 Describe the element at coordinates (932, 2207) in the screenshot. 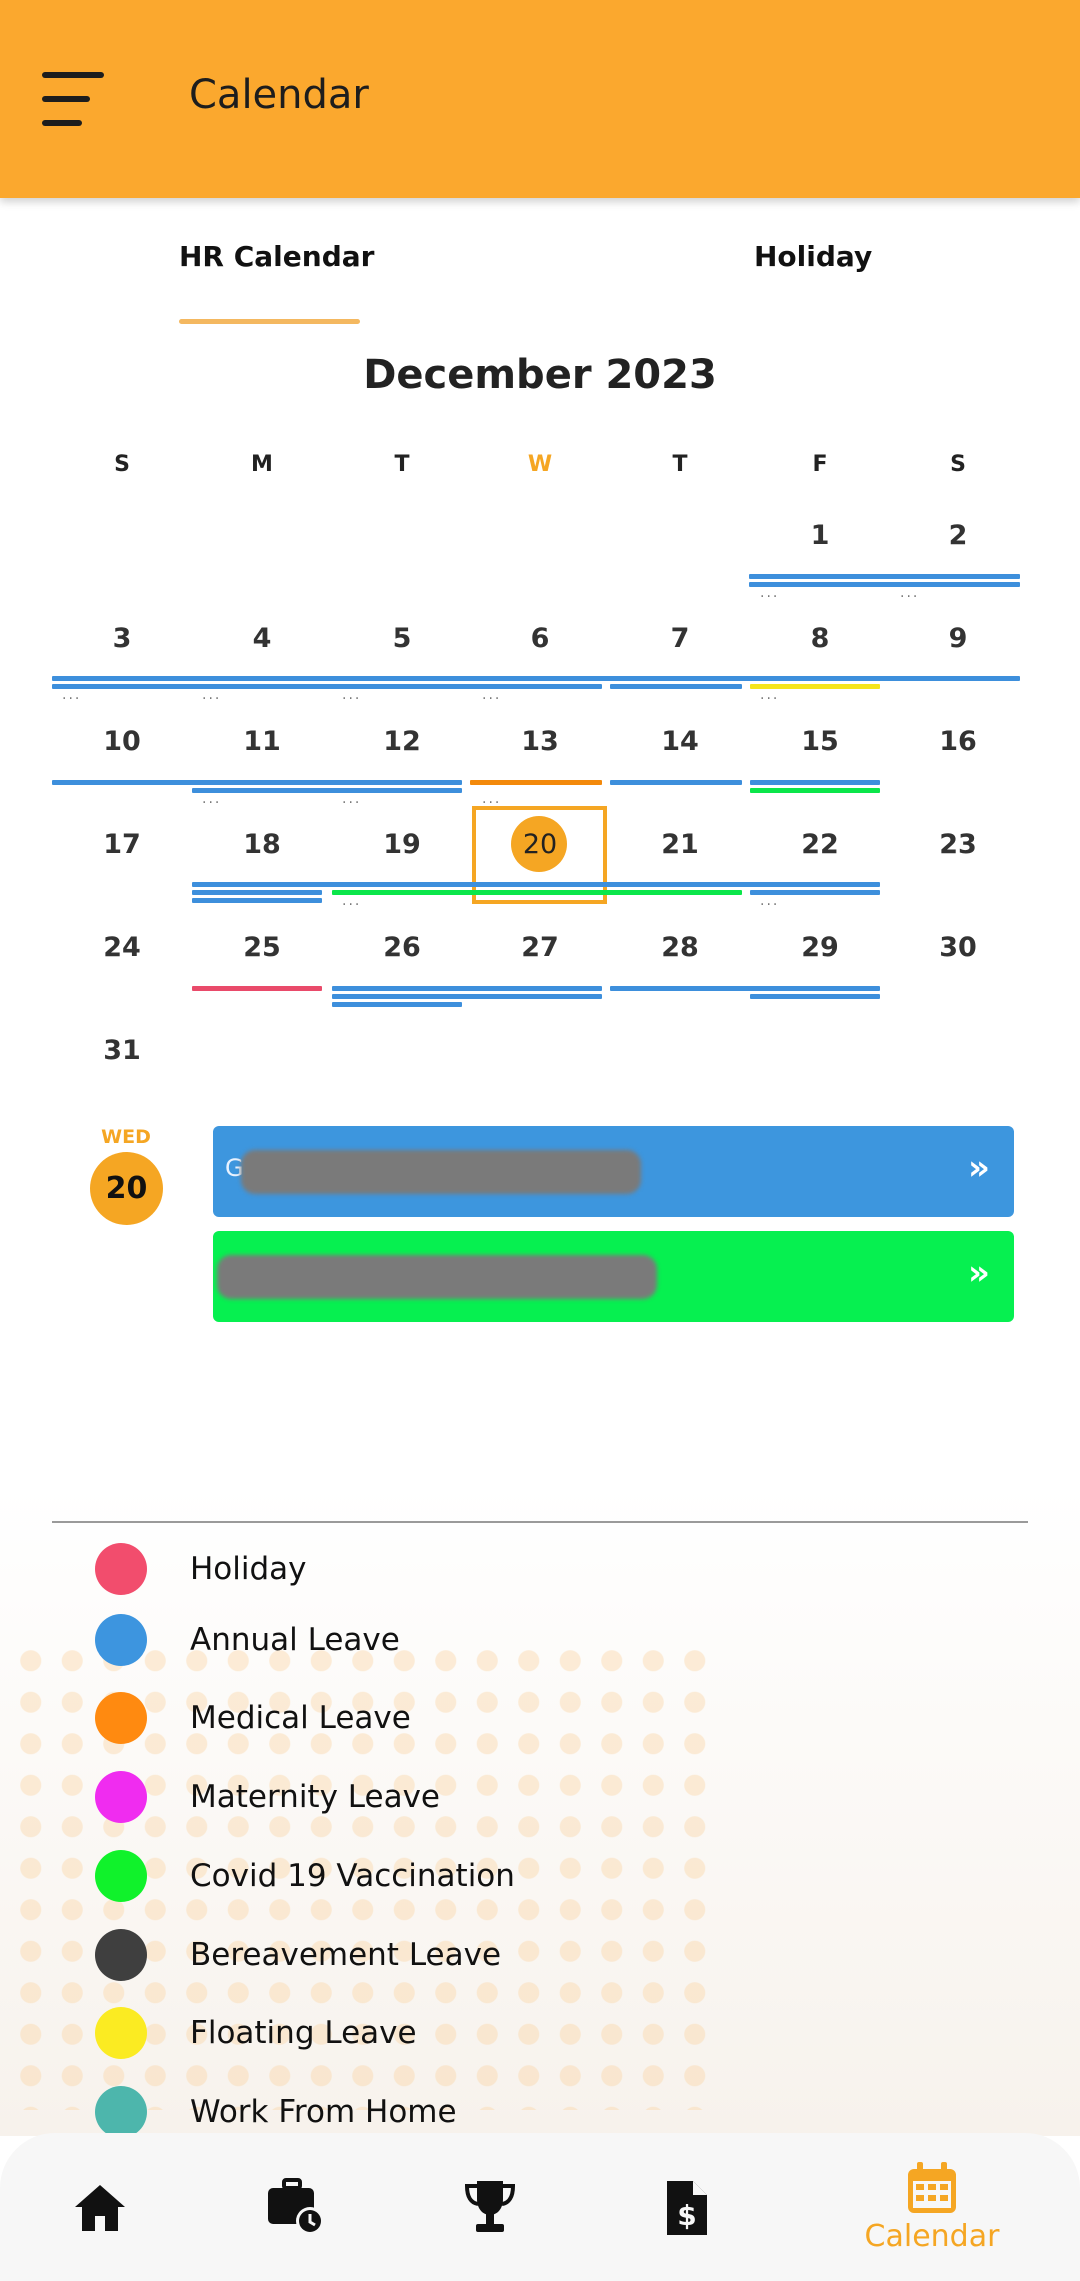

I see `nav-calendar: Calendar` at that location.